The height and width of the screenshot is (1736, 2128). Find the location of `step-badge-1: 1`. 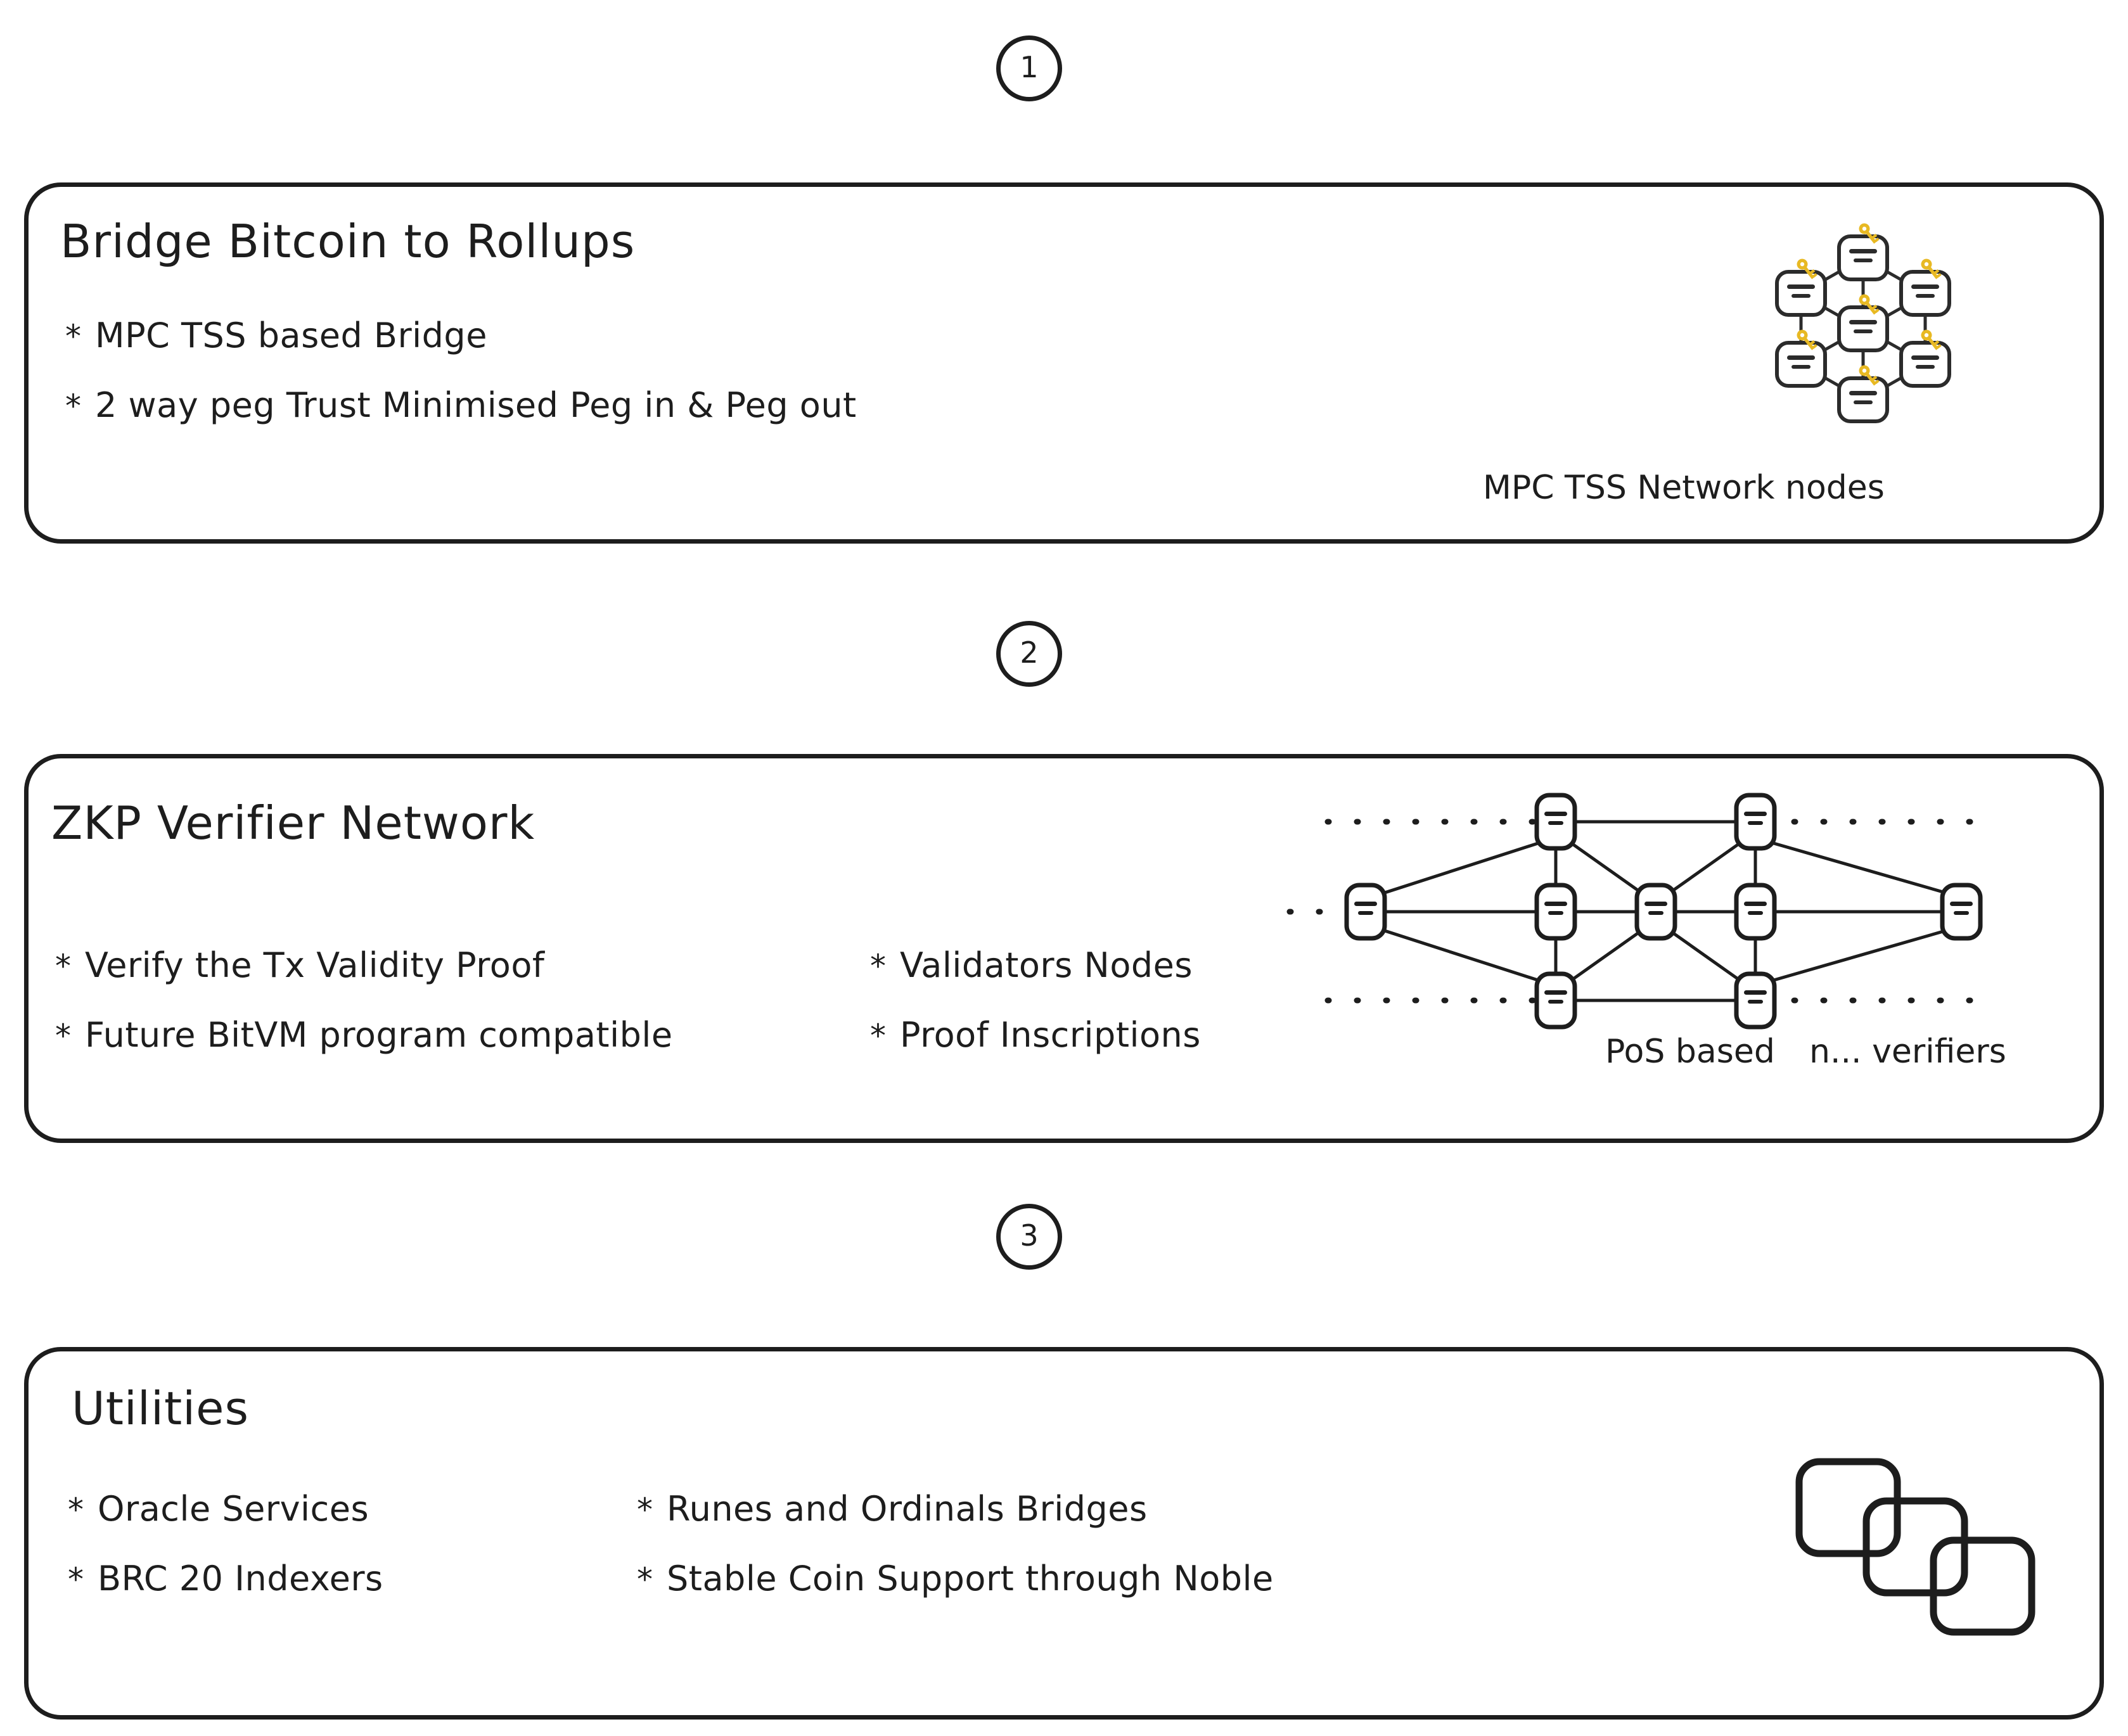

step-badge-1: 1 is located at coordinates (1029, 68).